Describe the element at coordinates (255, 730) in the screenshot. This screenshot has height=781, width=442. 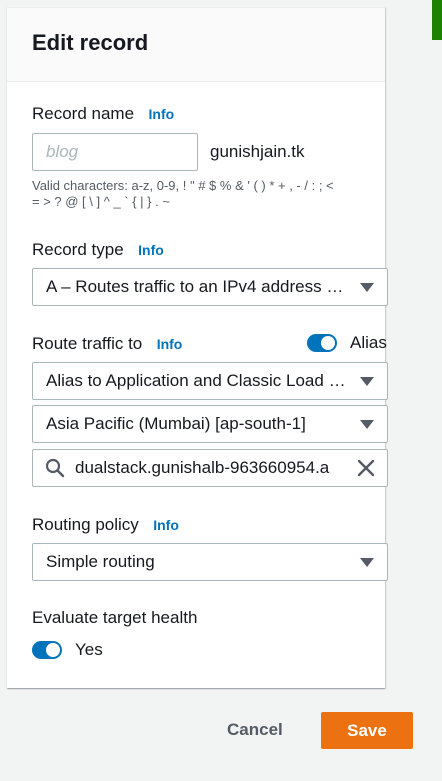
I see `cancel-button: Cancel` at that location.